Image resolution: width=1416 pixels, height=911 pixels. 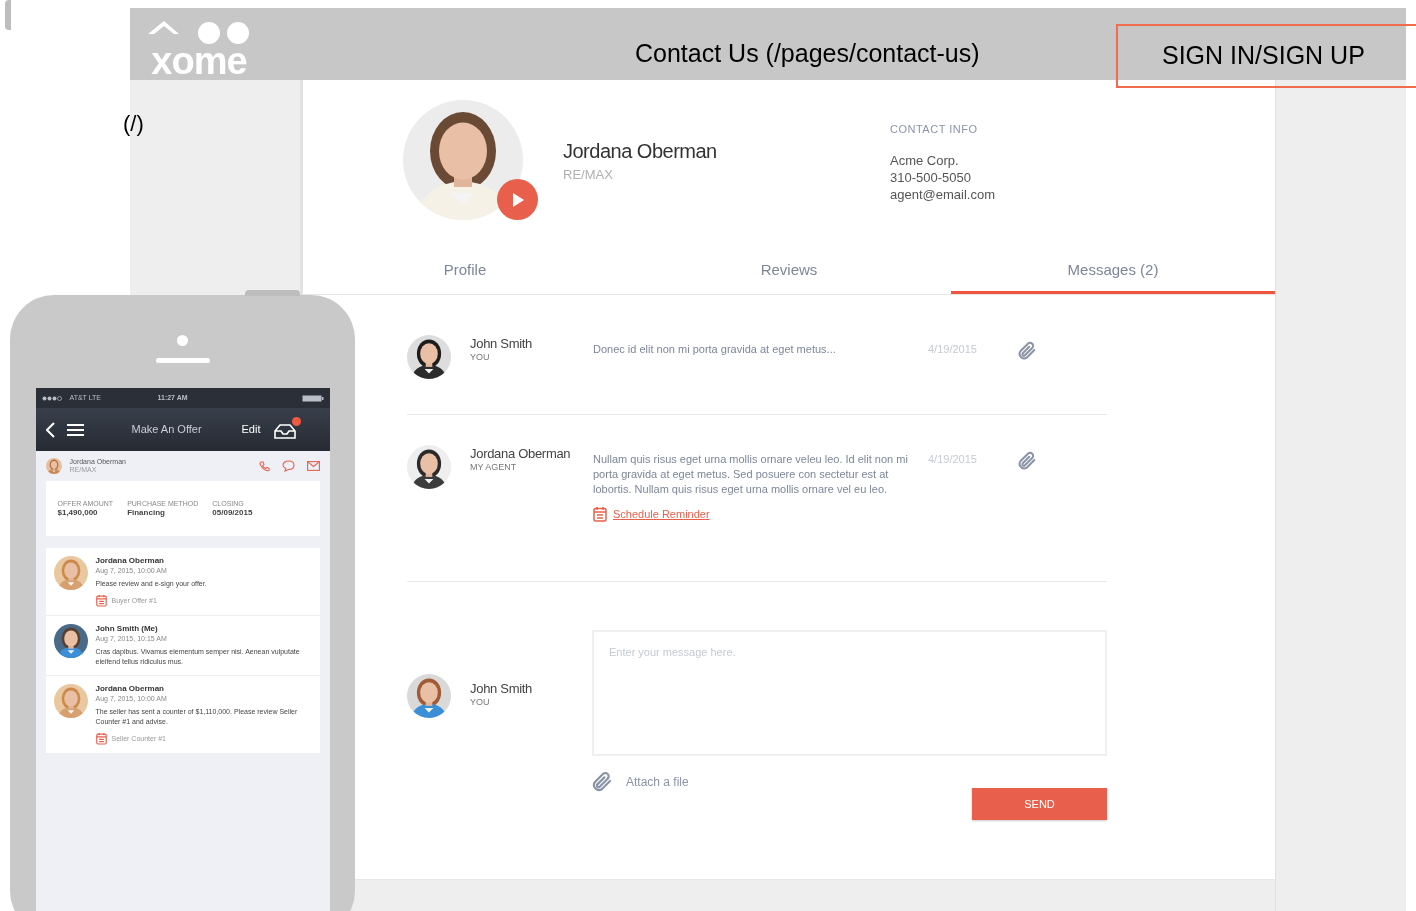 I want to click on attach-file-link: Attach a file, so click(x=657, y=782).